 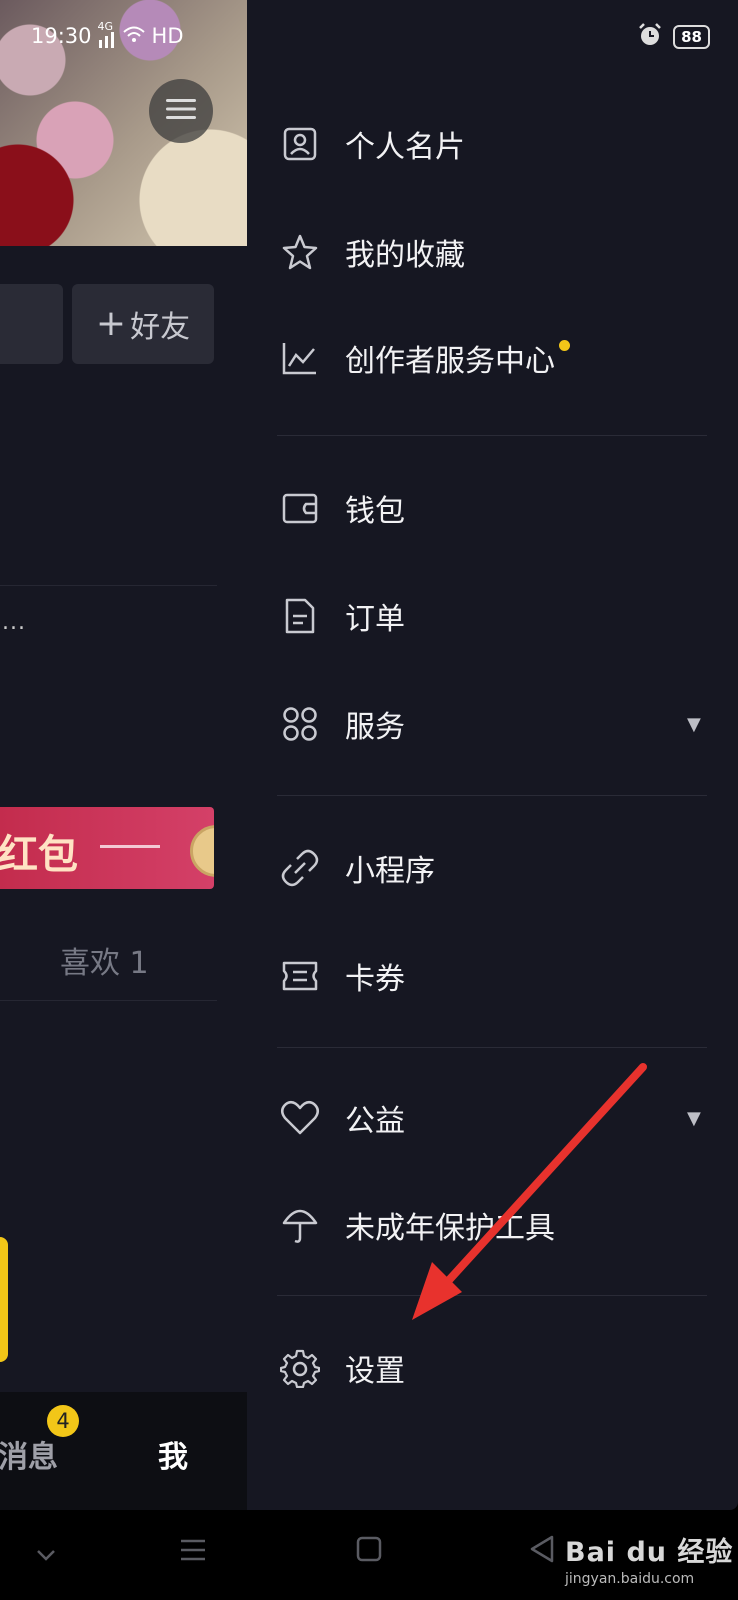 I want to click on menu-item-creator-center: 创作者服务中心, so click(x=492, y=358).